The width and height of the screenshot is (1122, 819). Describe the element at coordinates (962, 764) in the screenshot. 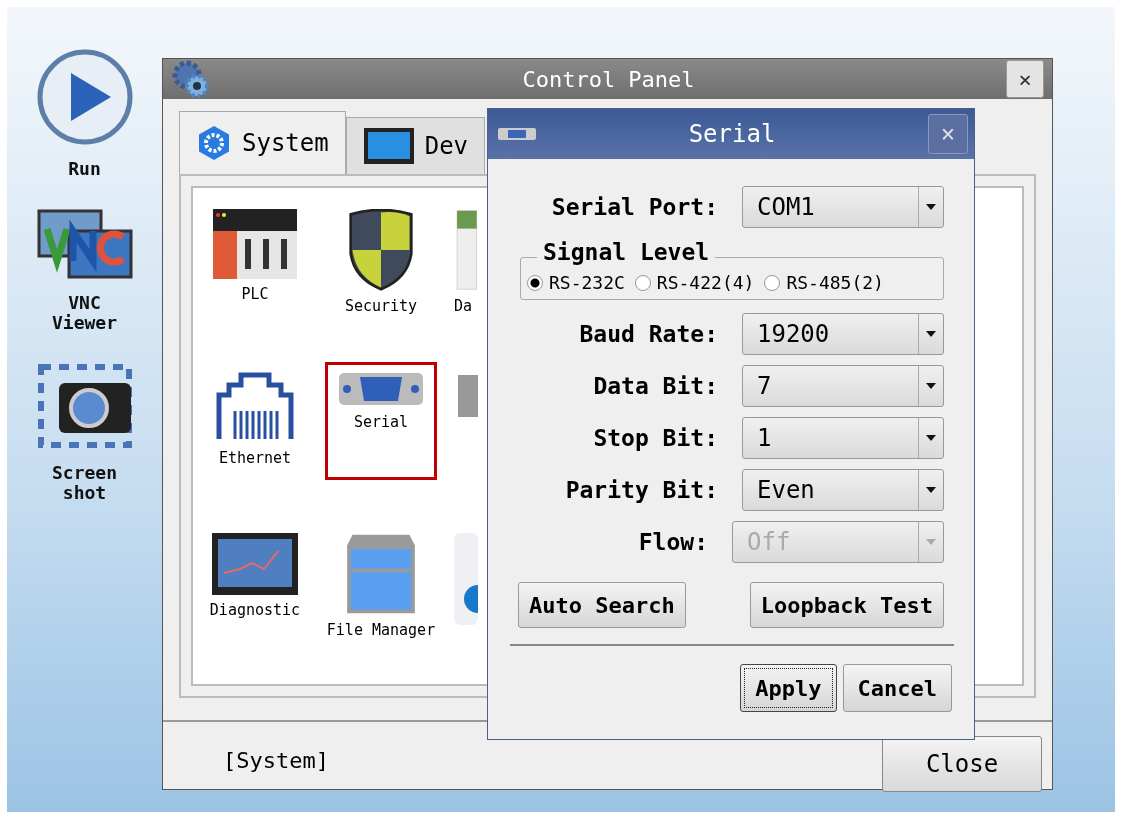

I see `close-button: Close` at that location.